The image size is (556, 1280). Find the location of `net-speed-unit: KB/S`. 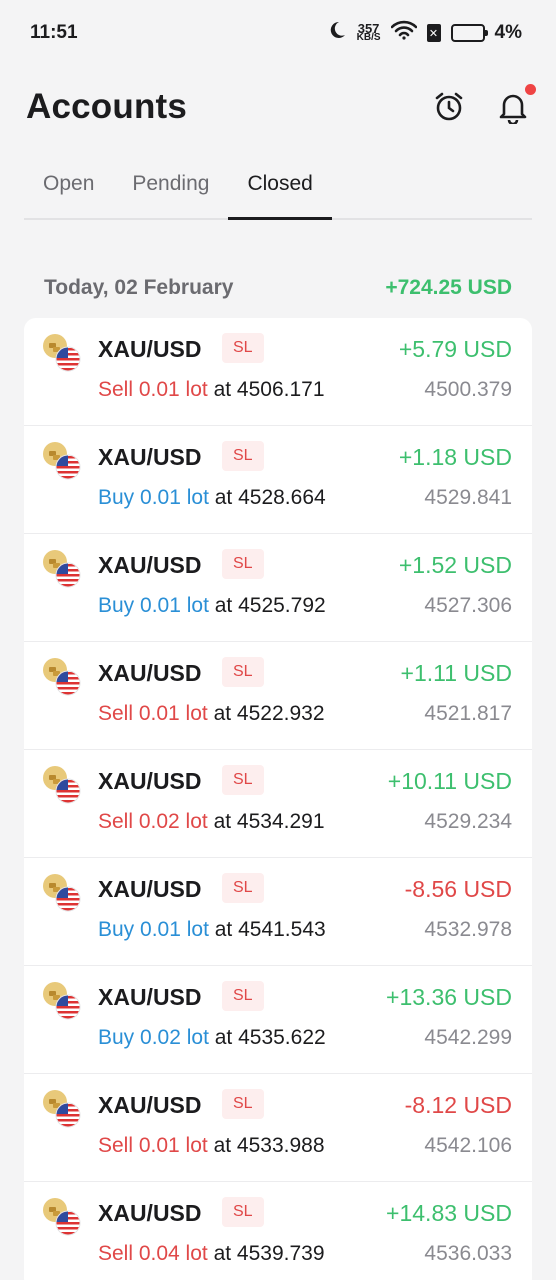

net-speed-unit: KB/S is located at coordinates (368, 37).